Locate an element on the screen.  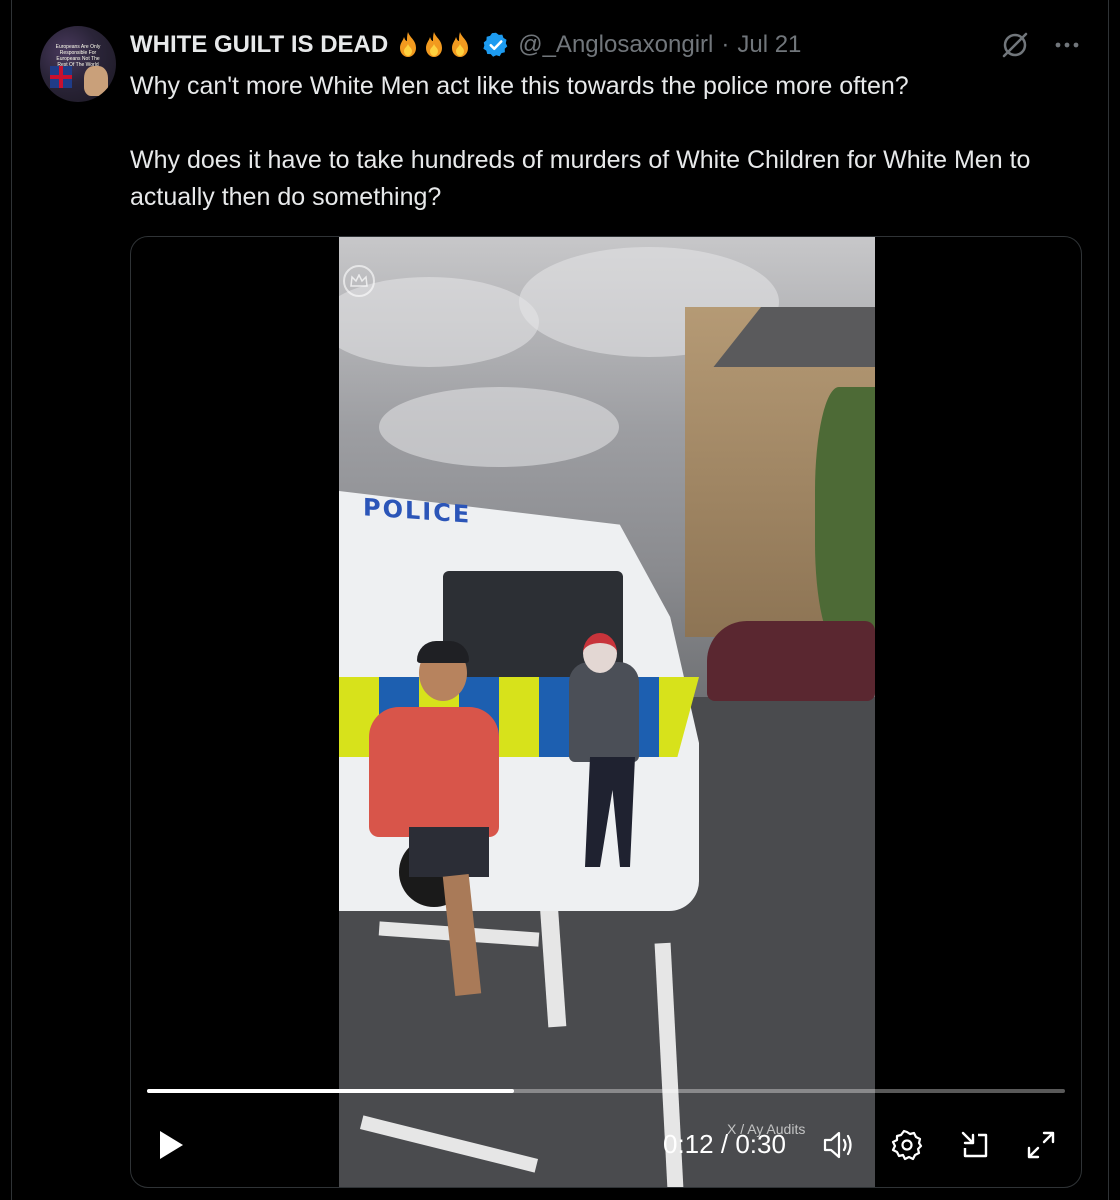
volume-icon is located at coordinates (839, 1145).